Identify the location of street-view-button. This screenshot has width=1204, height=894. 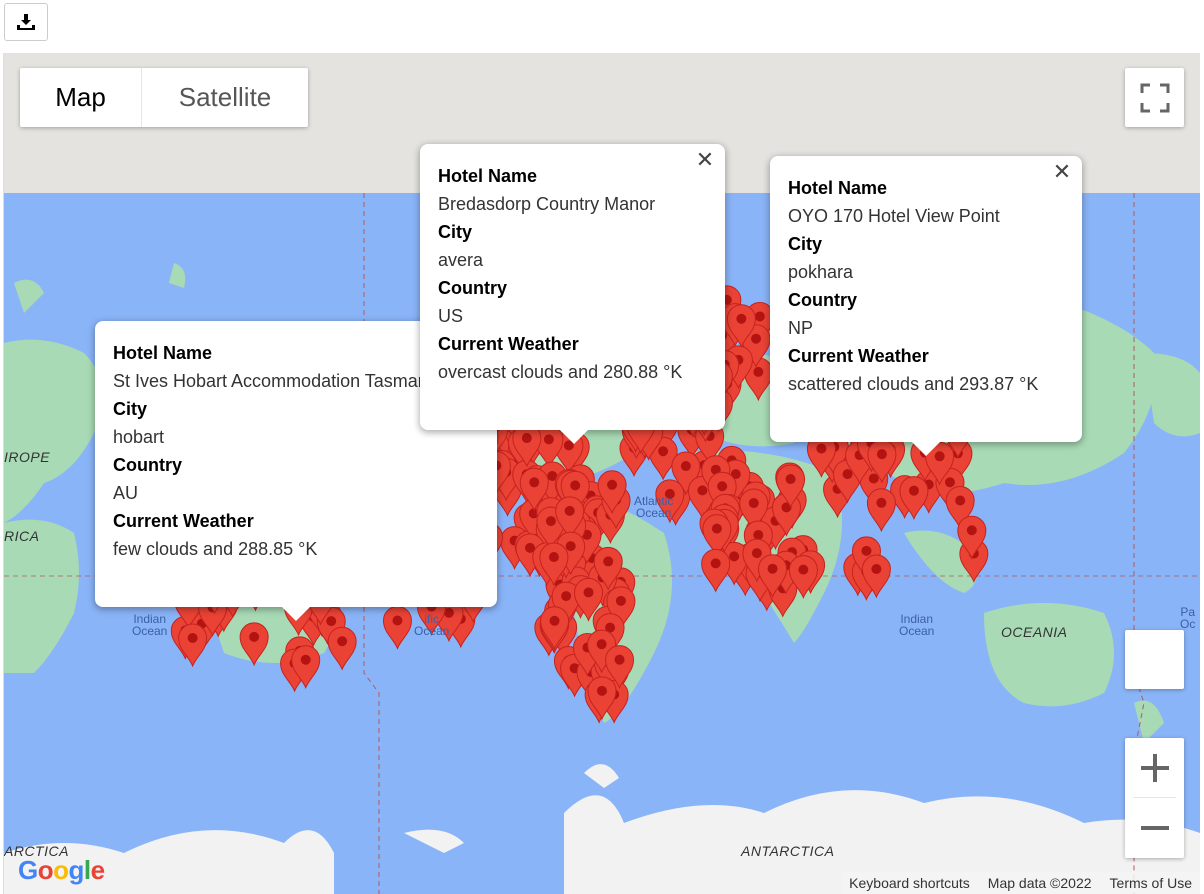
(1154, 659).